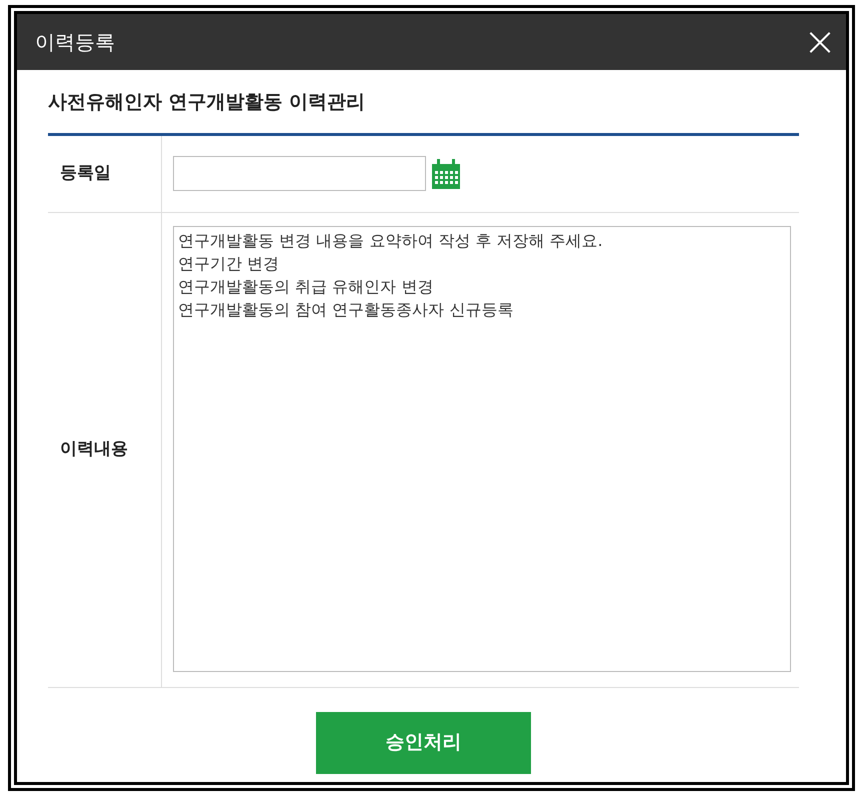  I want to click on field-label: 이력내용, so click(94, 449).